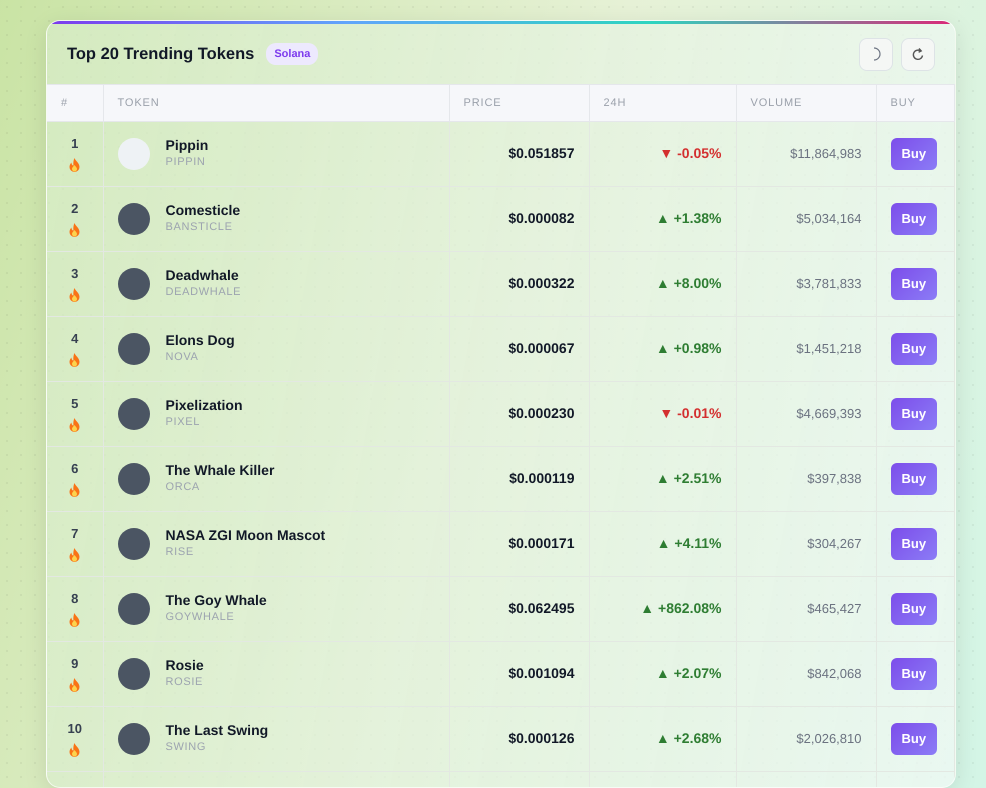 This screenshot has height=788, width=986. What do you see at coordinates (689, 738) in the screenshot?
I see `price-change: ▲ +2.68%` at bounding box center [689, 738].